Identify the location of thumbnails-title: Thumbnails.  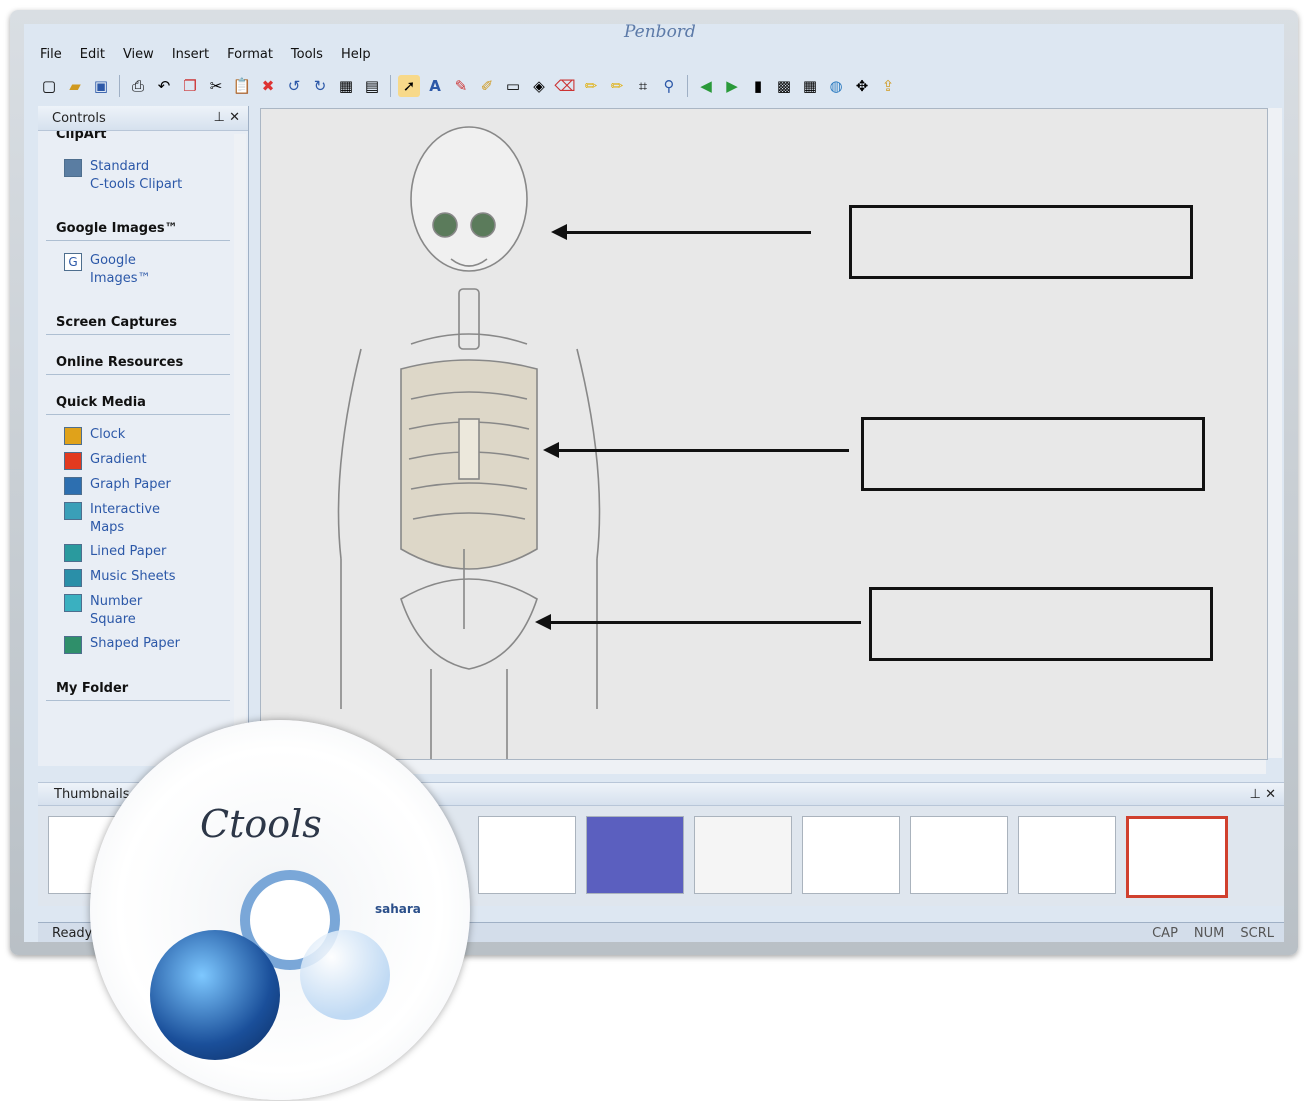
(92, 794).